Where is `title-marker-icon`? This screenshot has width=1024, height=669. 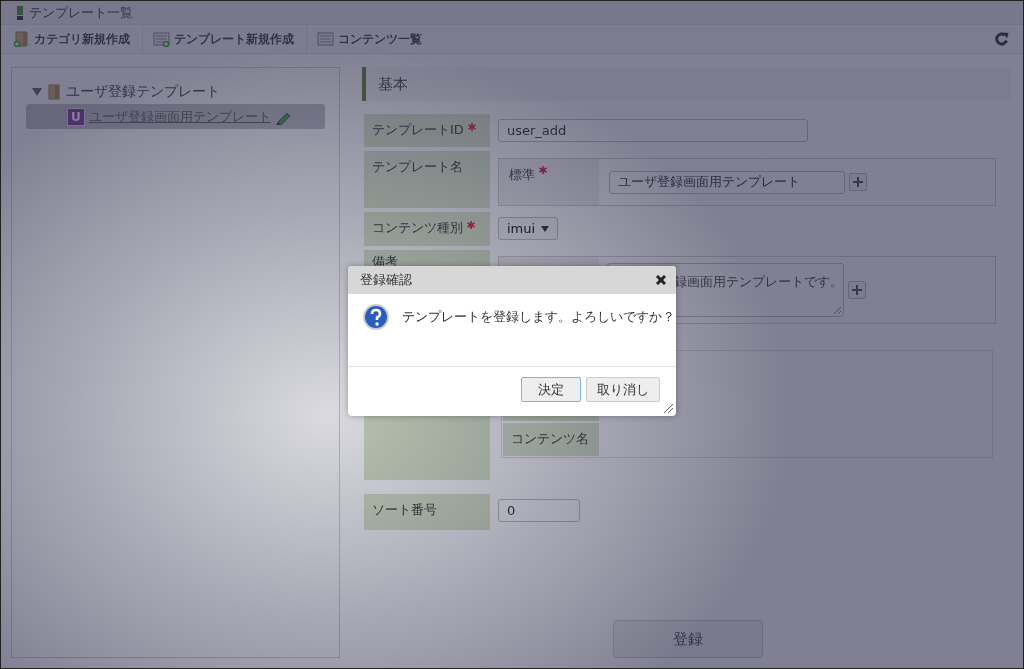 title-marker-icon is located at coordinates (20, 12).